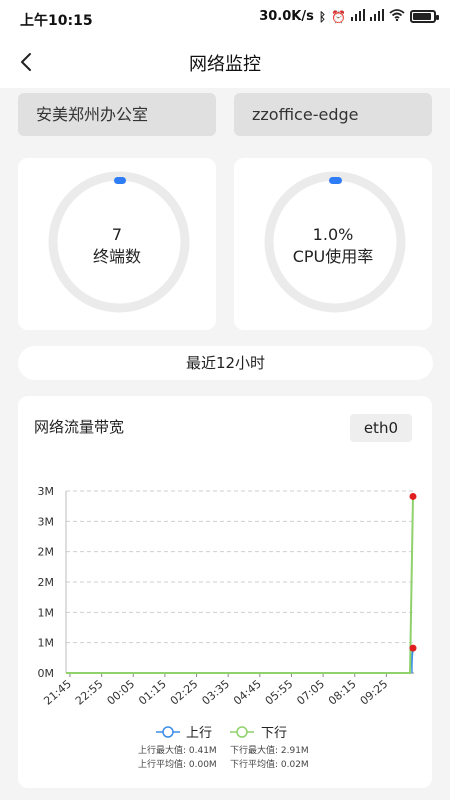  I want to click on page-title: 网络监控, so click(225, 64).